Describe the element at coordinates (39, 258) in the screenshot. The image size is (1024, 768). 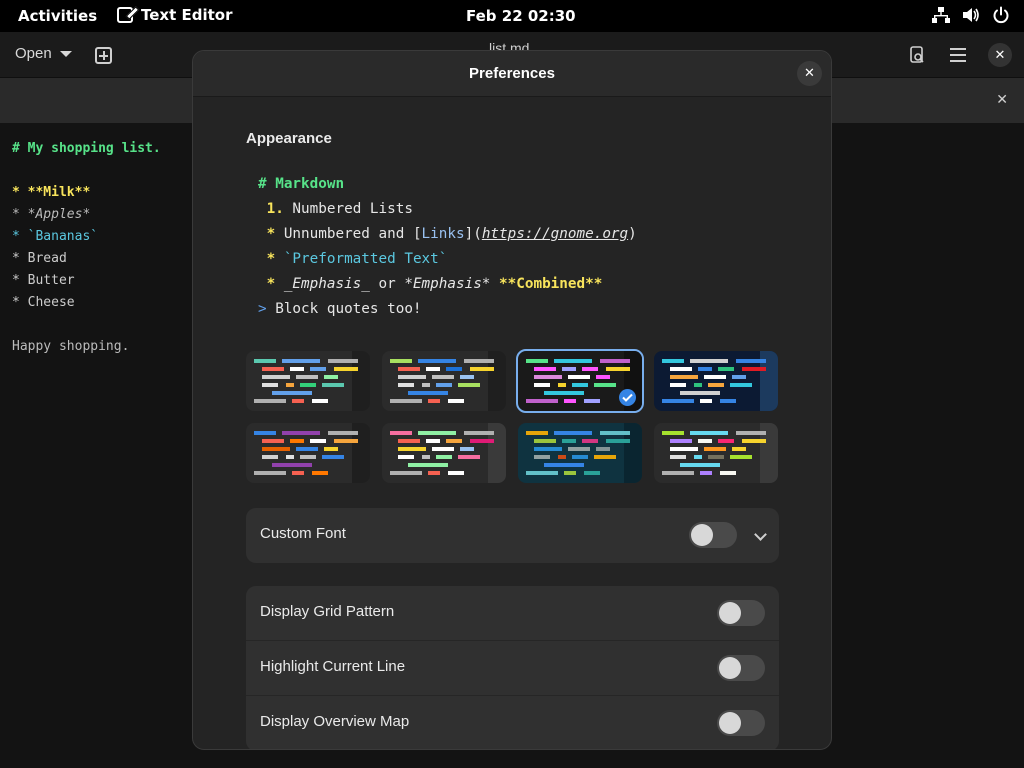
I see `text-line: * Bread` at that location.